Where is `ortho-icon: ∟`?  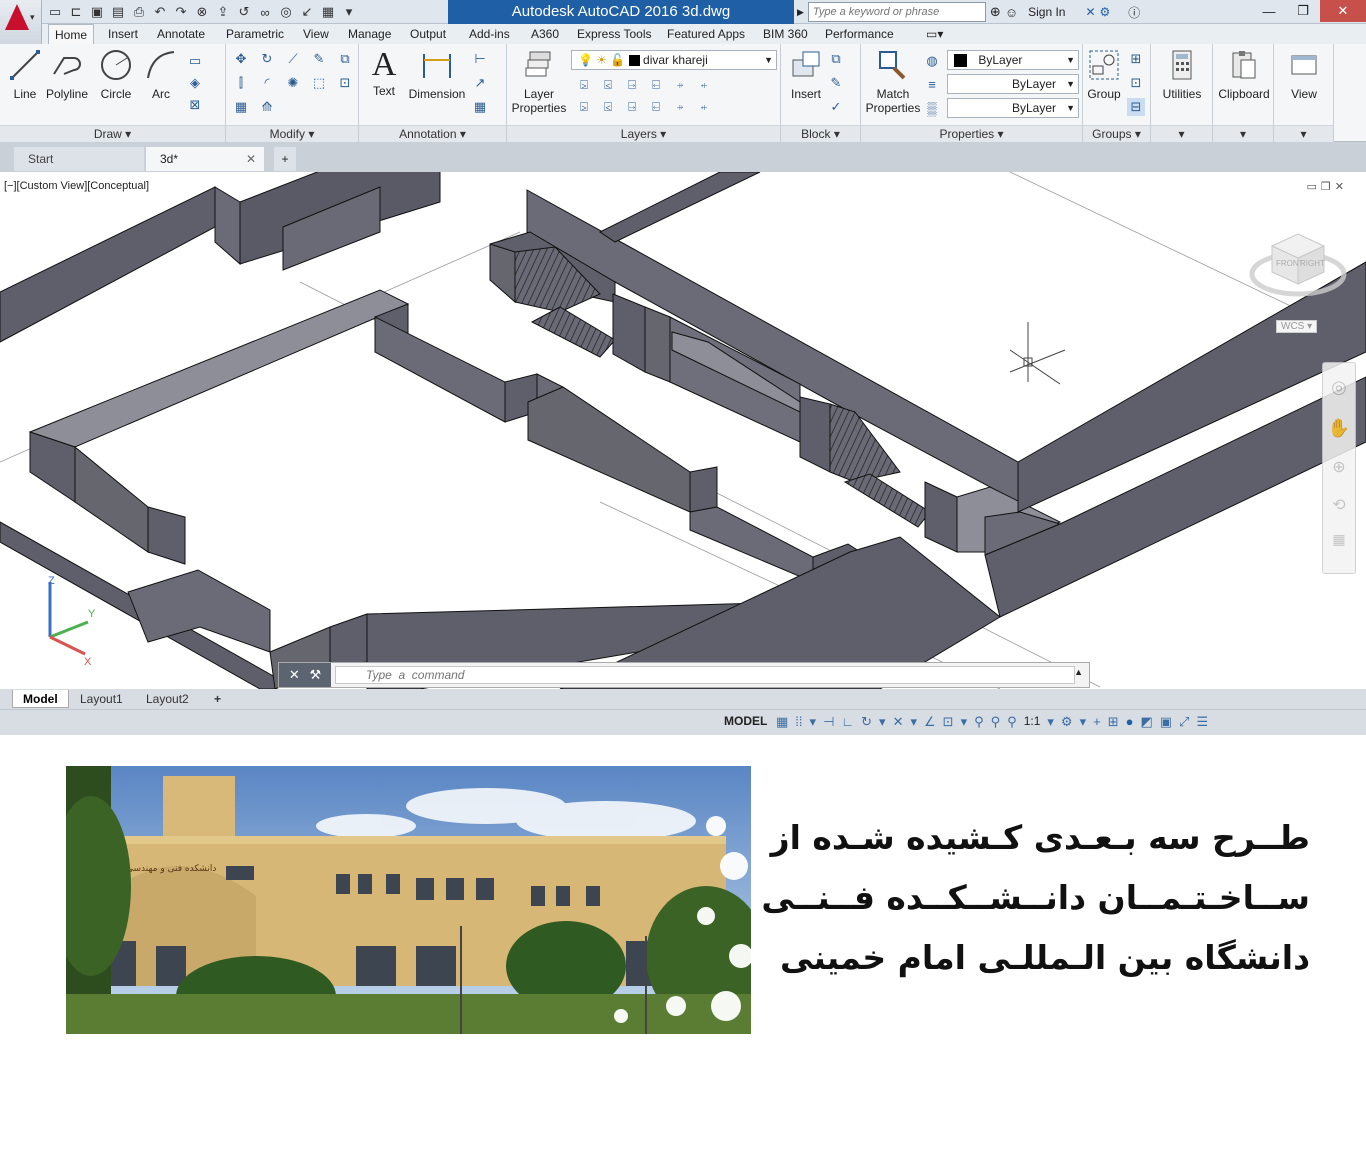
ortho-icon: ∟ is located at coordinates (847, 722).